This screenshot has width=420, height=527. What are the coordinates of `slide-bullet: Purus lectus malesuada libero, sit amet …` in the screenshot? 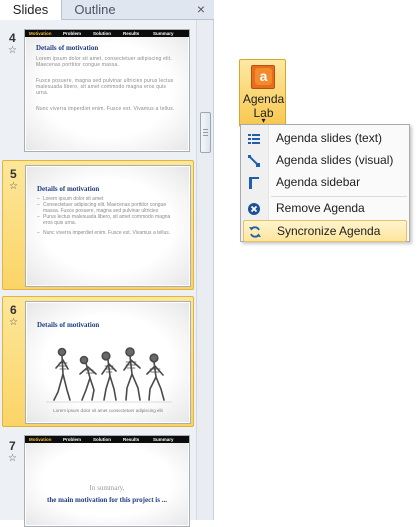 It's located at (107, 220).